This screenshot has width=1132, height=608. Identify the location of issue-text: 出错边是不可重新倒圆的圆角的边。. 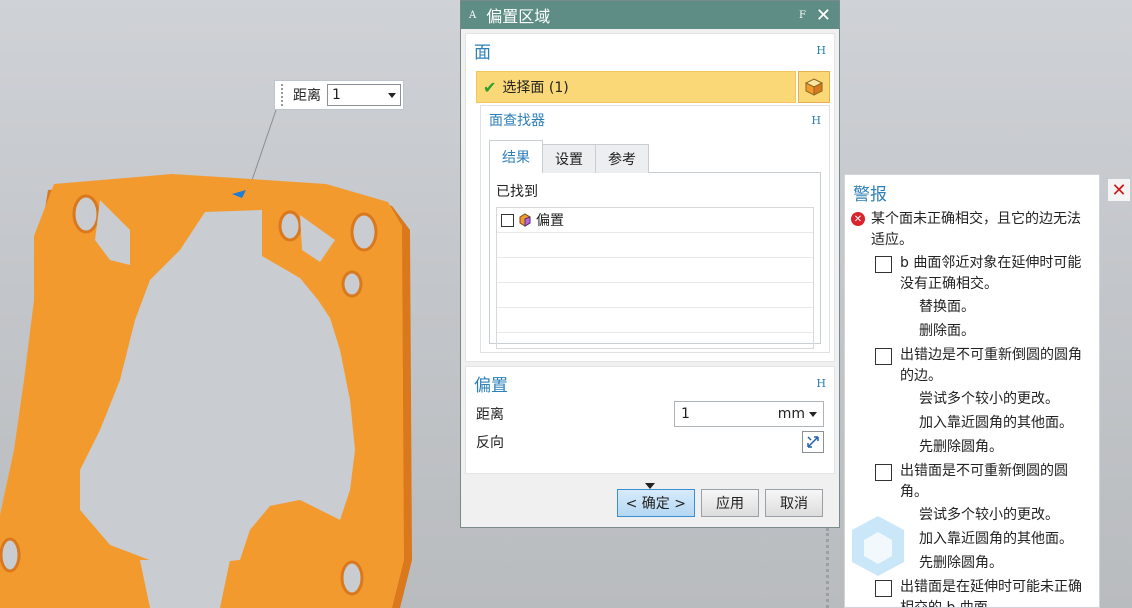
(991, 365).